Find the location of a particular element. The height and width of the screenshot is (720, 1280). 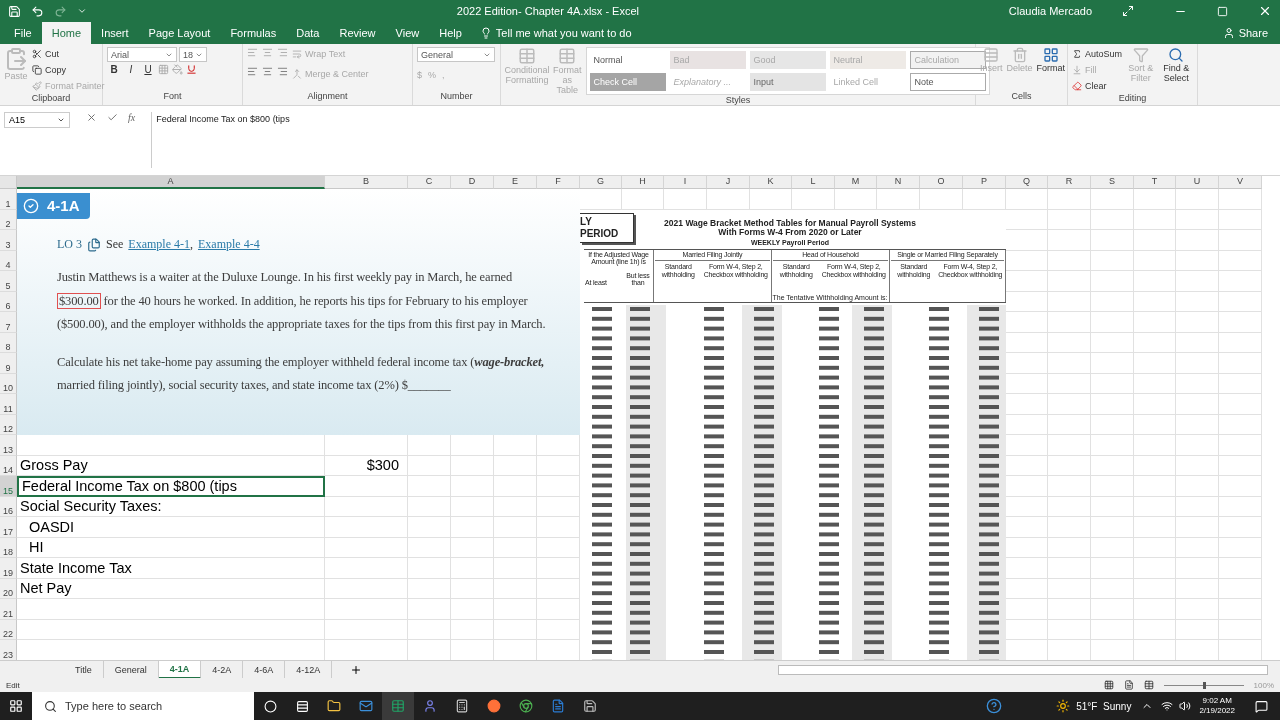

copy-button: Copy is located at coordinates (68, 70).